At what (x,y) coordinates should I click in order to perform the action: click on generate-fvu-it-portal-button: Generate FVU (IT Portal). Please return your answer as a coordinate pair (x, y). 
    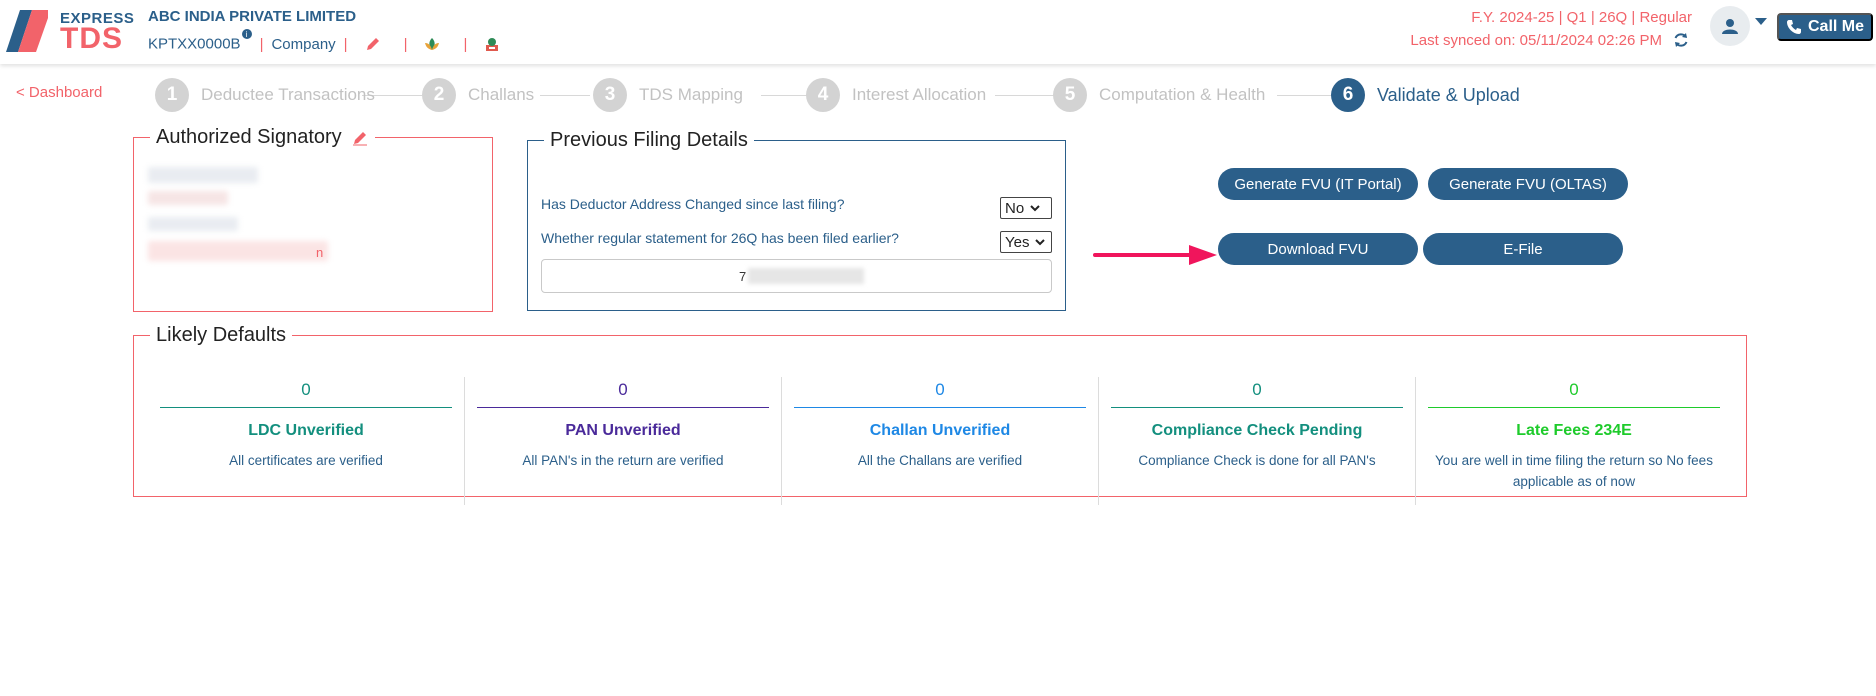
    Looking at the image, I should click on (1318, 184).